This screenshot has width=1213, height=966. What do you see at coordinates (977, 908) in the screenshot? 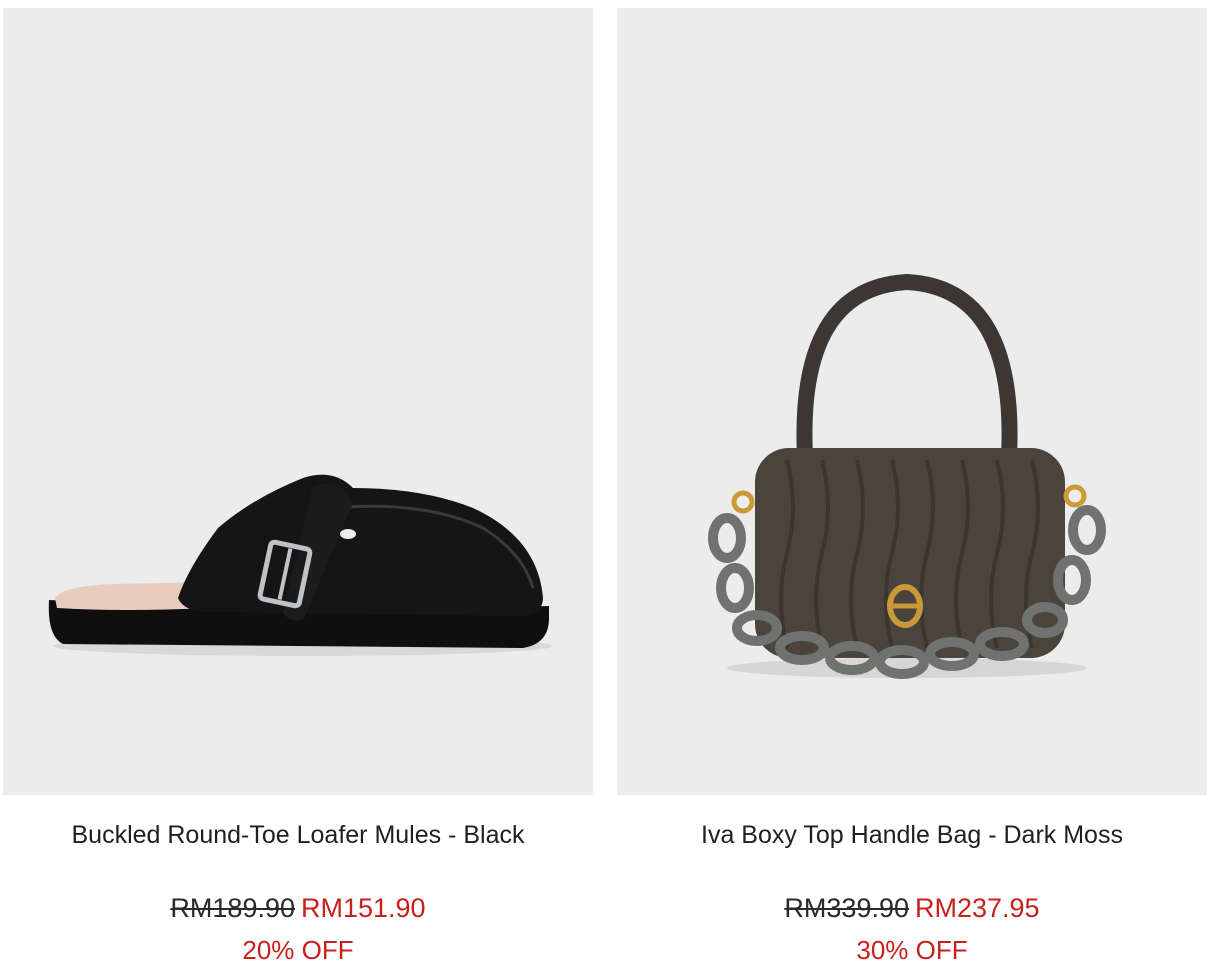
I see `sale-price: RM237.95` at bounding box center [977, 908].